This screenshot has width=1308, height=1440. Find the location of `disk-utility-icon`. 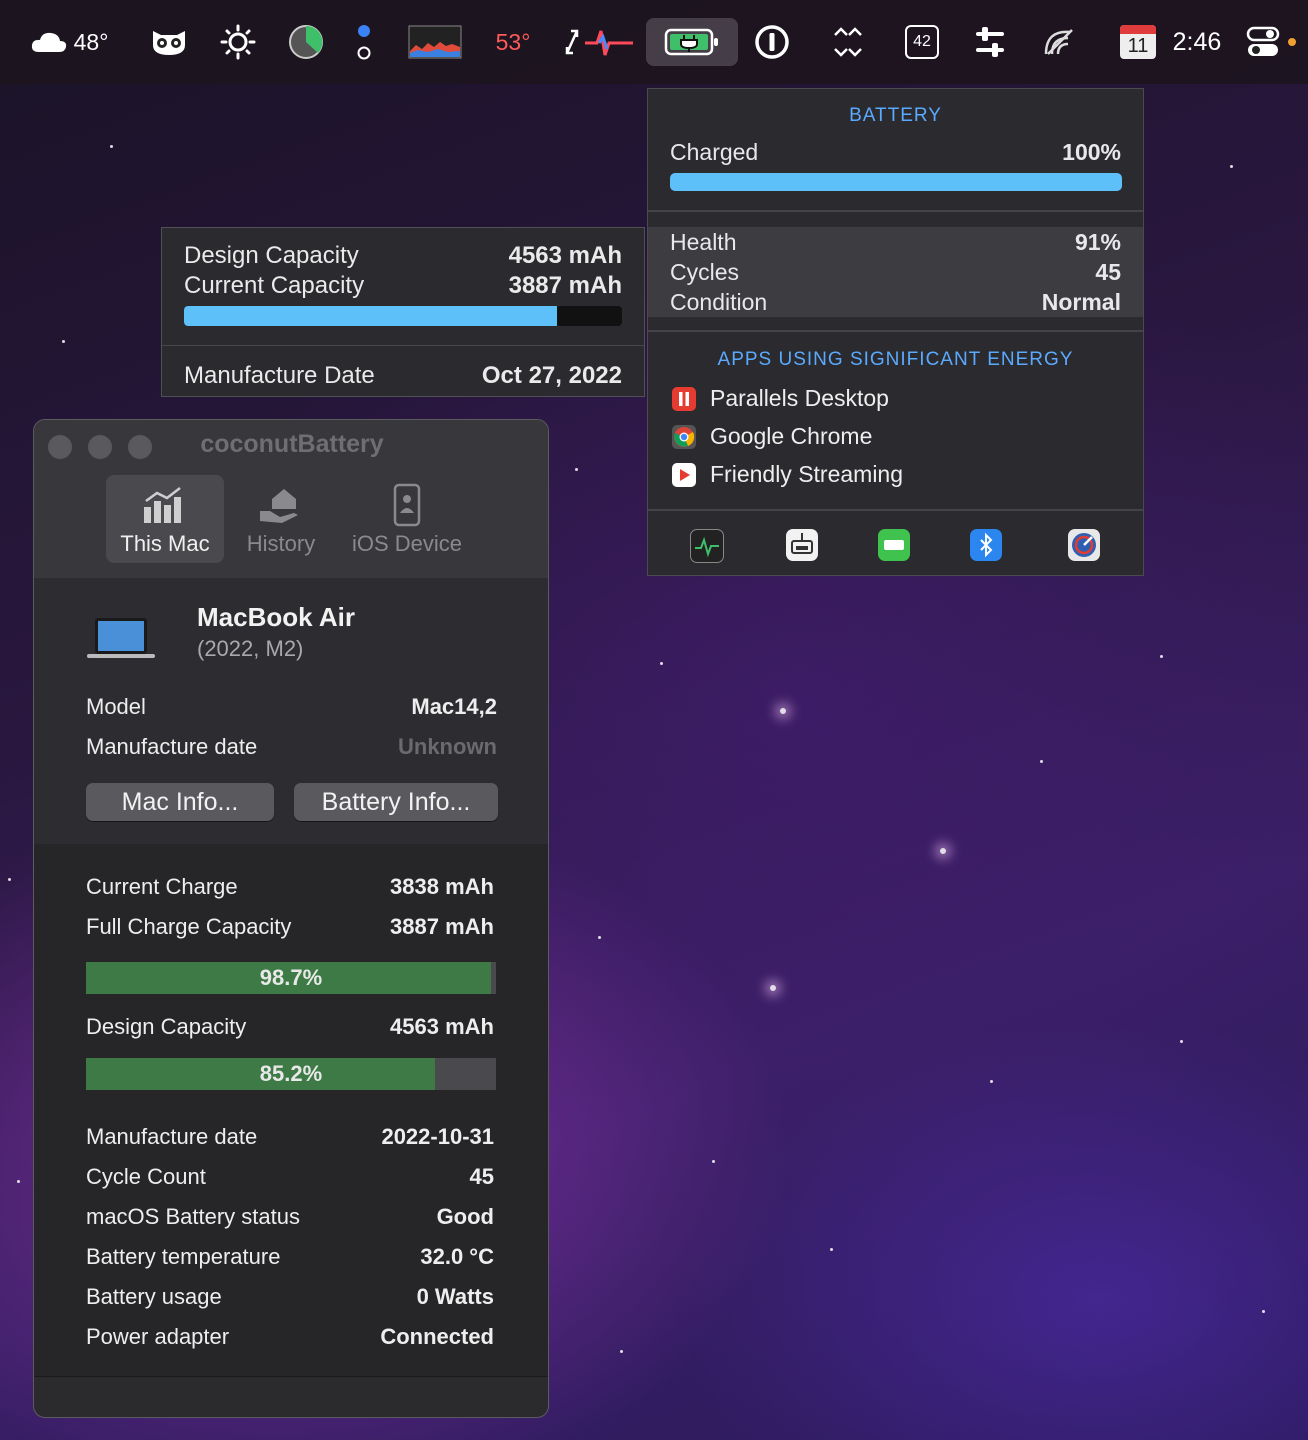

disk-utility-icon is located at coordinates (1084, 545).